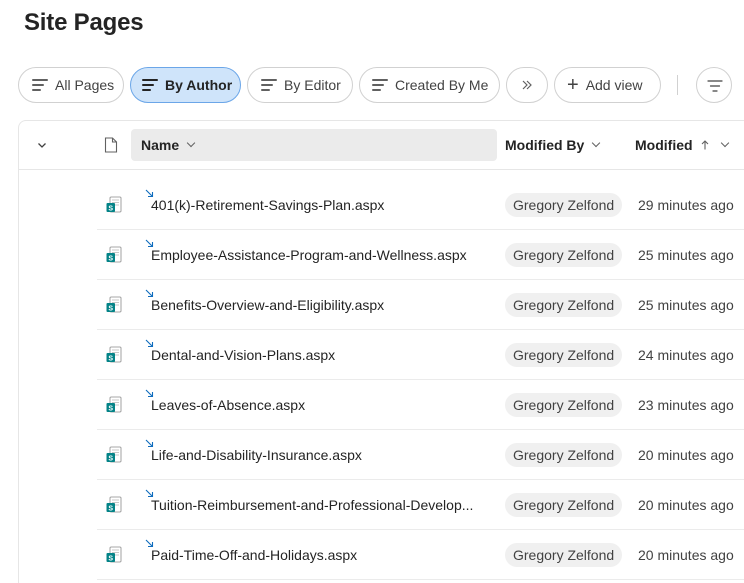  Describe the element at coordinates (429, 85) in the screenshot. I see `view-tab-created-by-me: Created By Me` at that location.